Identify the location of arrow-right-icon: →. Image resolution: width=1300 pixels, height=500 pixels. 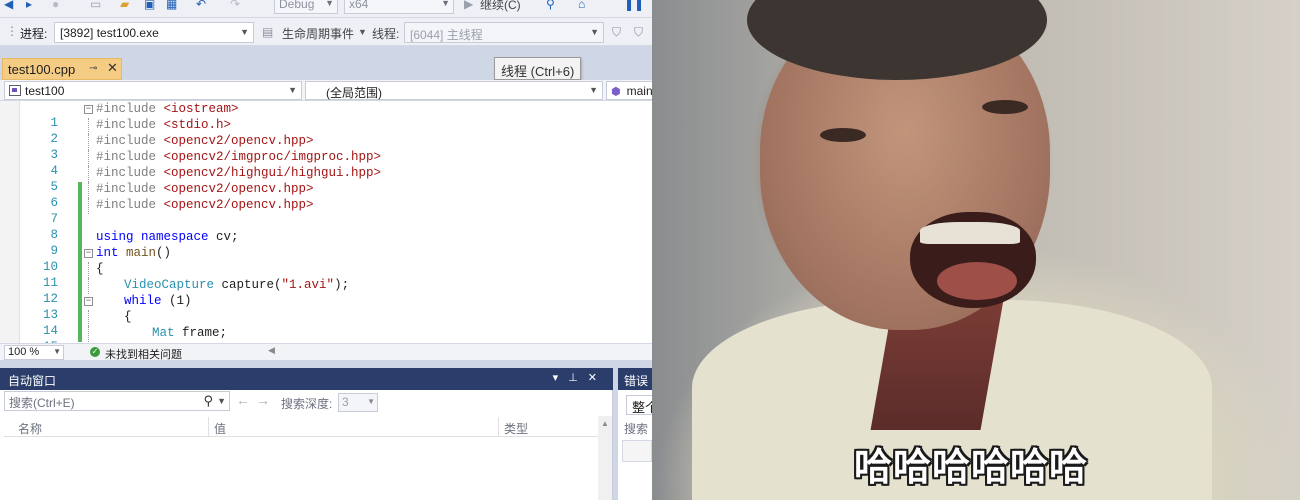
(266, 400).